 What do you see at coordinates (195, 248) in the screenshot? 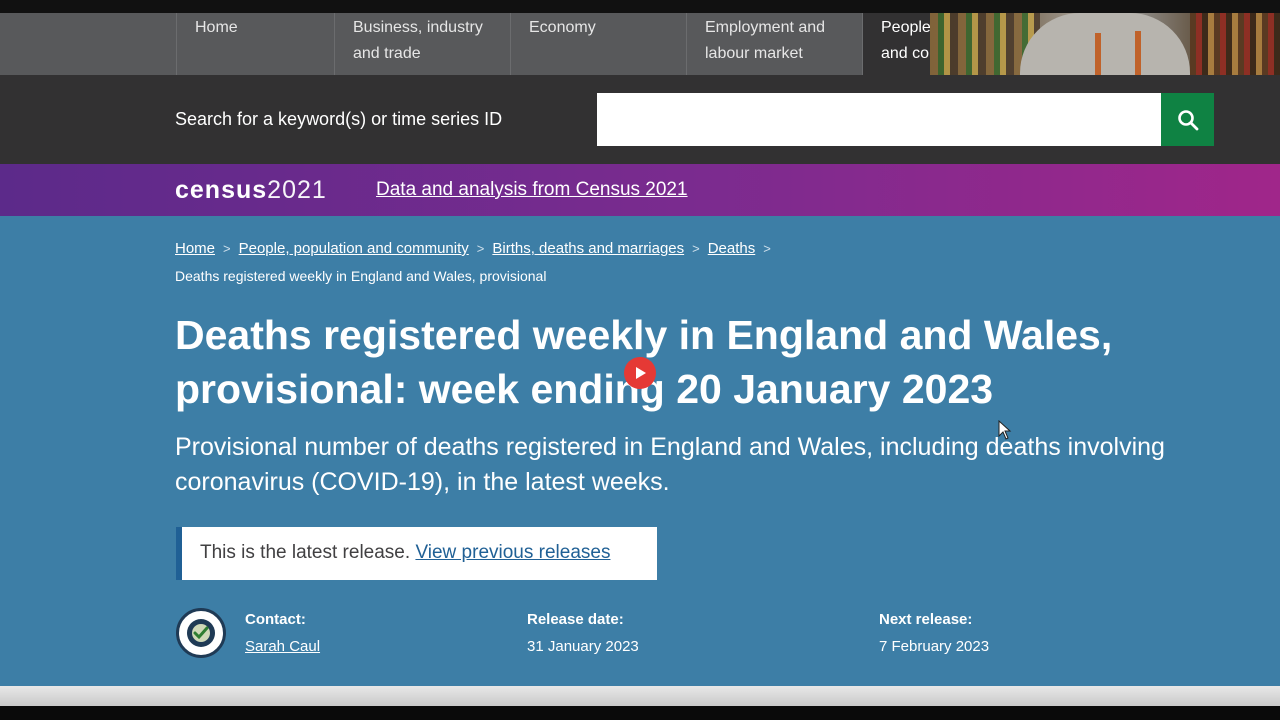
I see `breadcrumb-home: Home` at bounding box center [195, 248].